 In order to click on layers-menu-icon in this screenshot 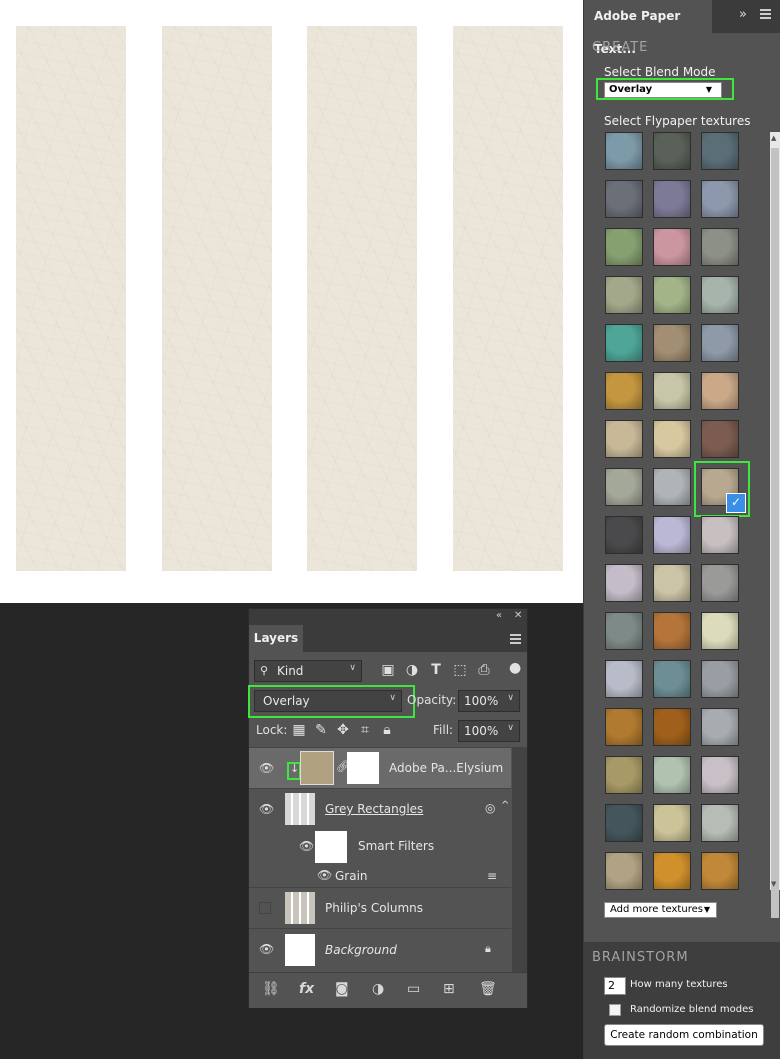, I will do `click(515, 640)`.